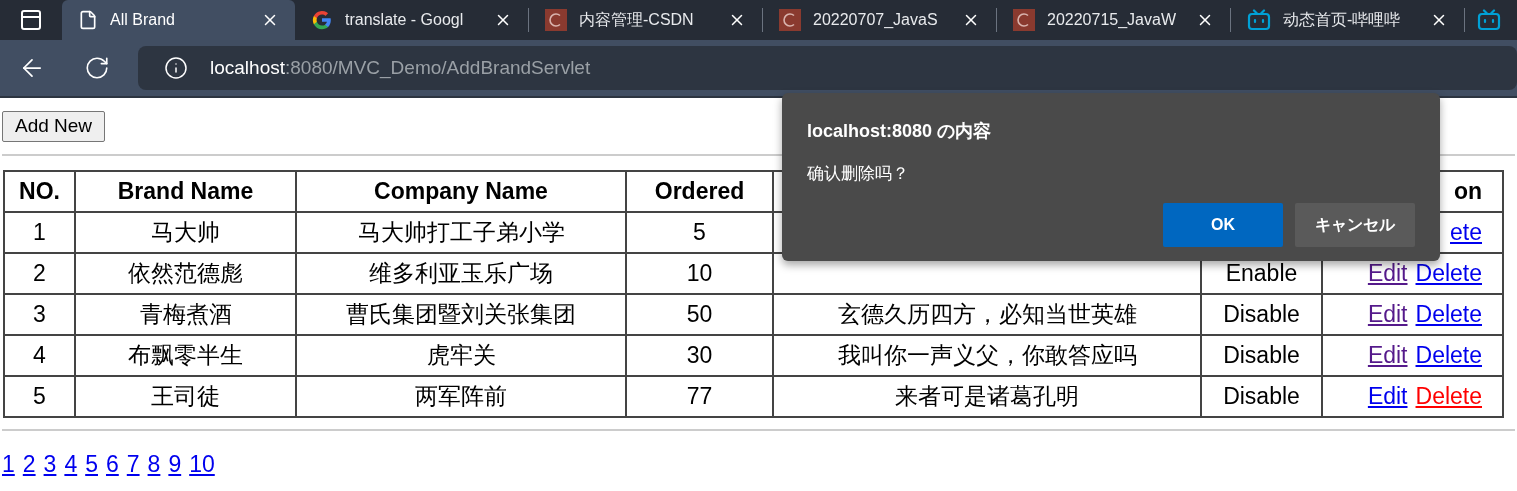 The image size is (1517, 491). Describe the element at coordinates (185, 273) in the screenshot. I see `table-cell: 依然范德彪` at that location.